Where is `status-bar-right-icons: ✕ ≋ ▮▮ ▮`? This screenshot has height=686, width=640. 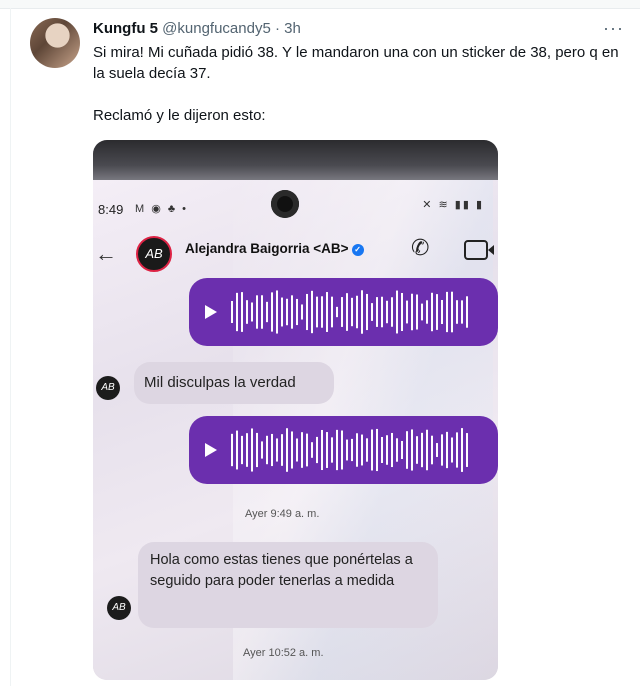
status-bar-right-icons: ✕ ≋ ▮▮ ▮ is located at coordinates (453, 205).